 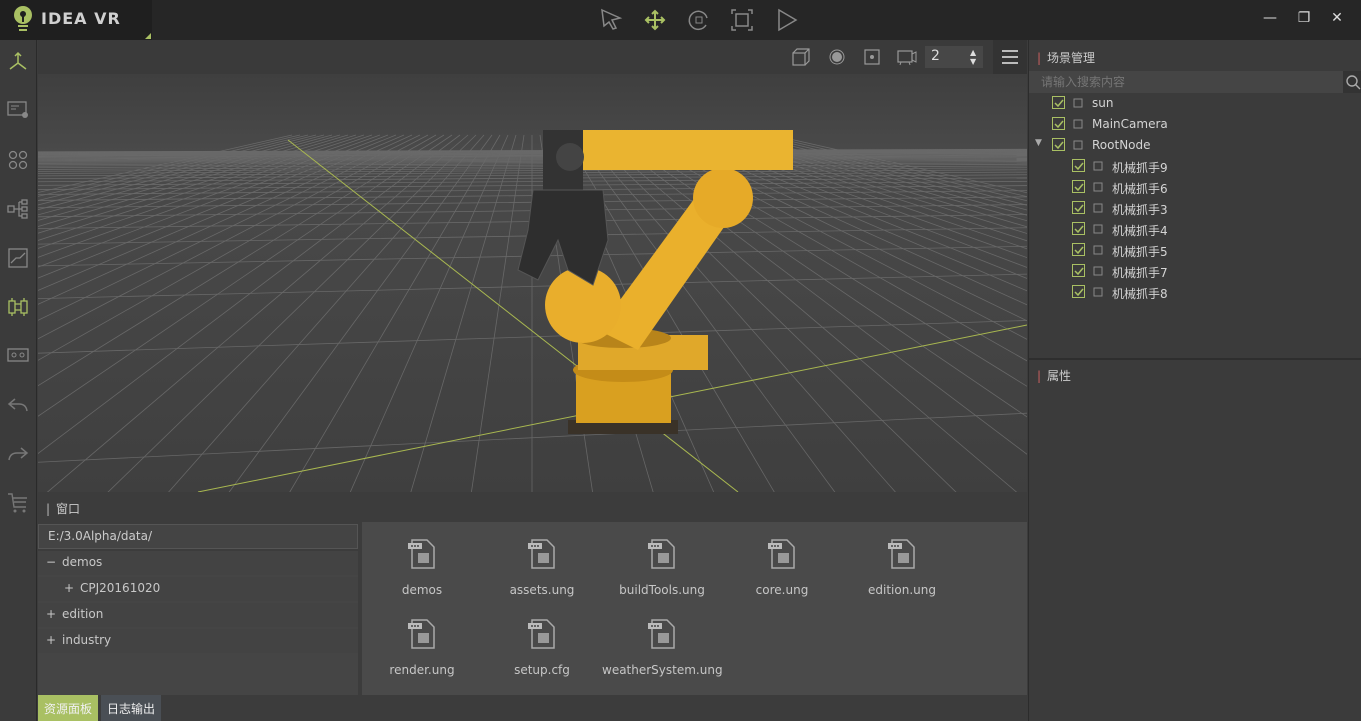 I want to click on file-name: core.ung, so click(x=782, y=590).